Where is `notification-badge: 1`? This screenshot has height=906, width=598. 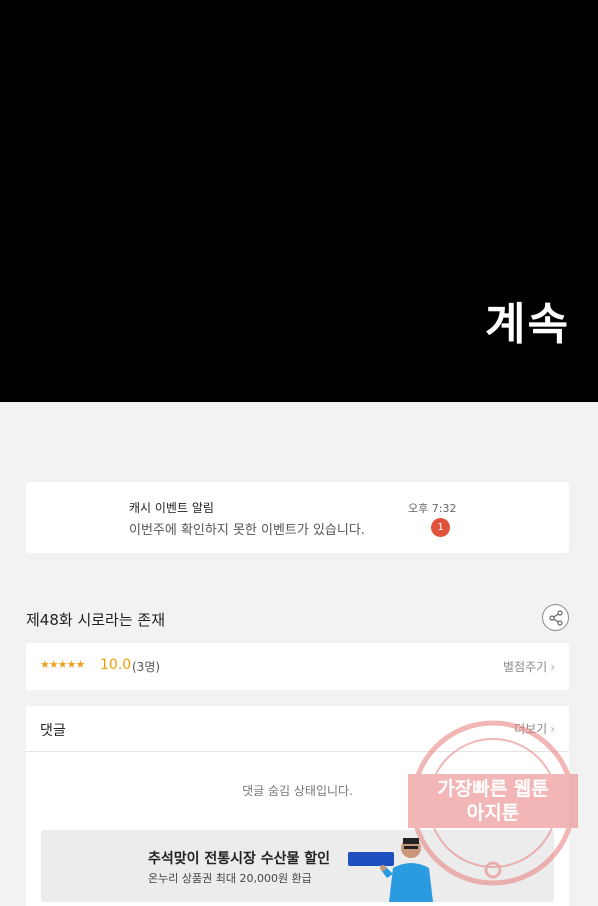
notification-badge: 1 is located at coordinates (440, 527).